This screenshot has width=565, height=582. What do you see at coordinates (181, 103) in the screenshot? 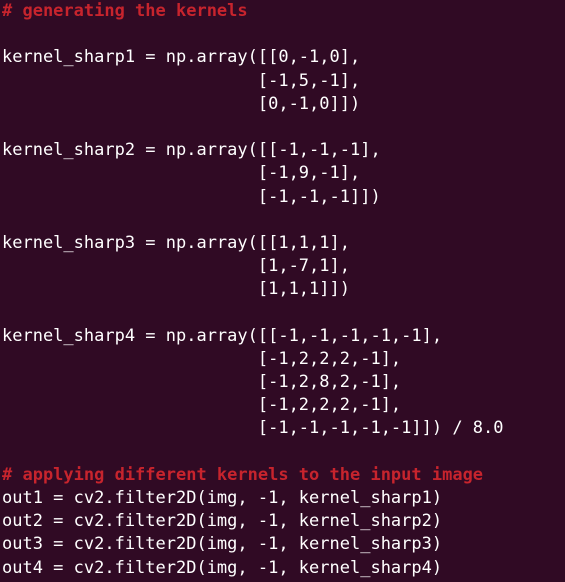
I see `code-line: [0,-1,0]])` at bounding box center [181, 103].